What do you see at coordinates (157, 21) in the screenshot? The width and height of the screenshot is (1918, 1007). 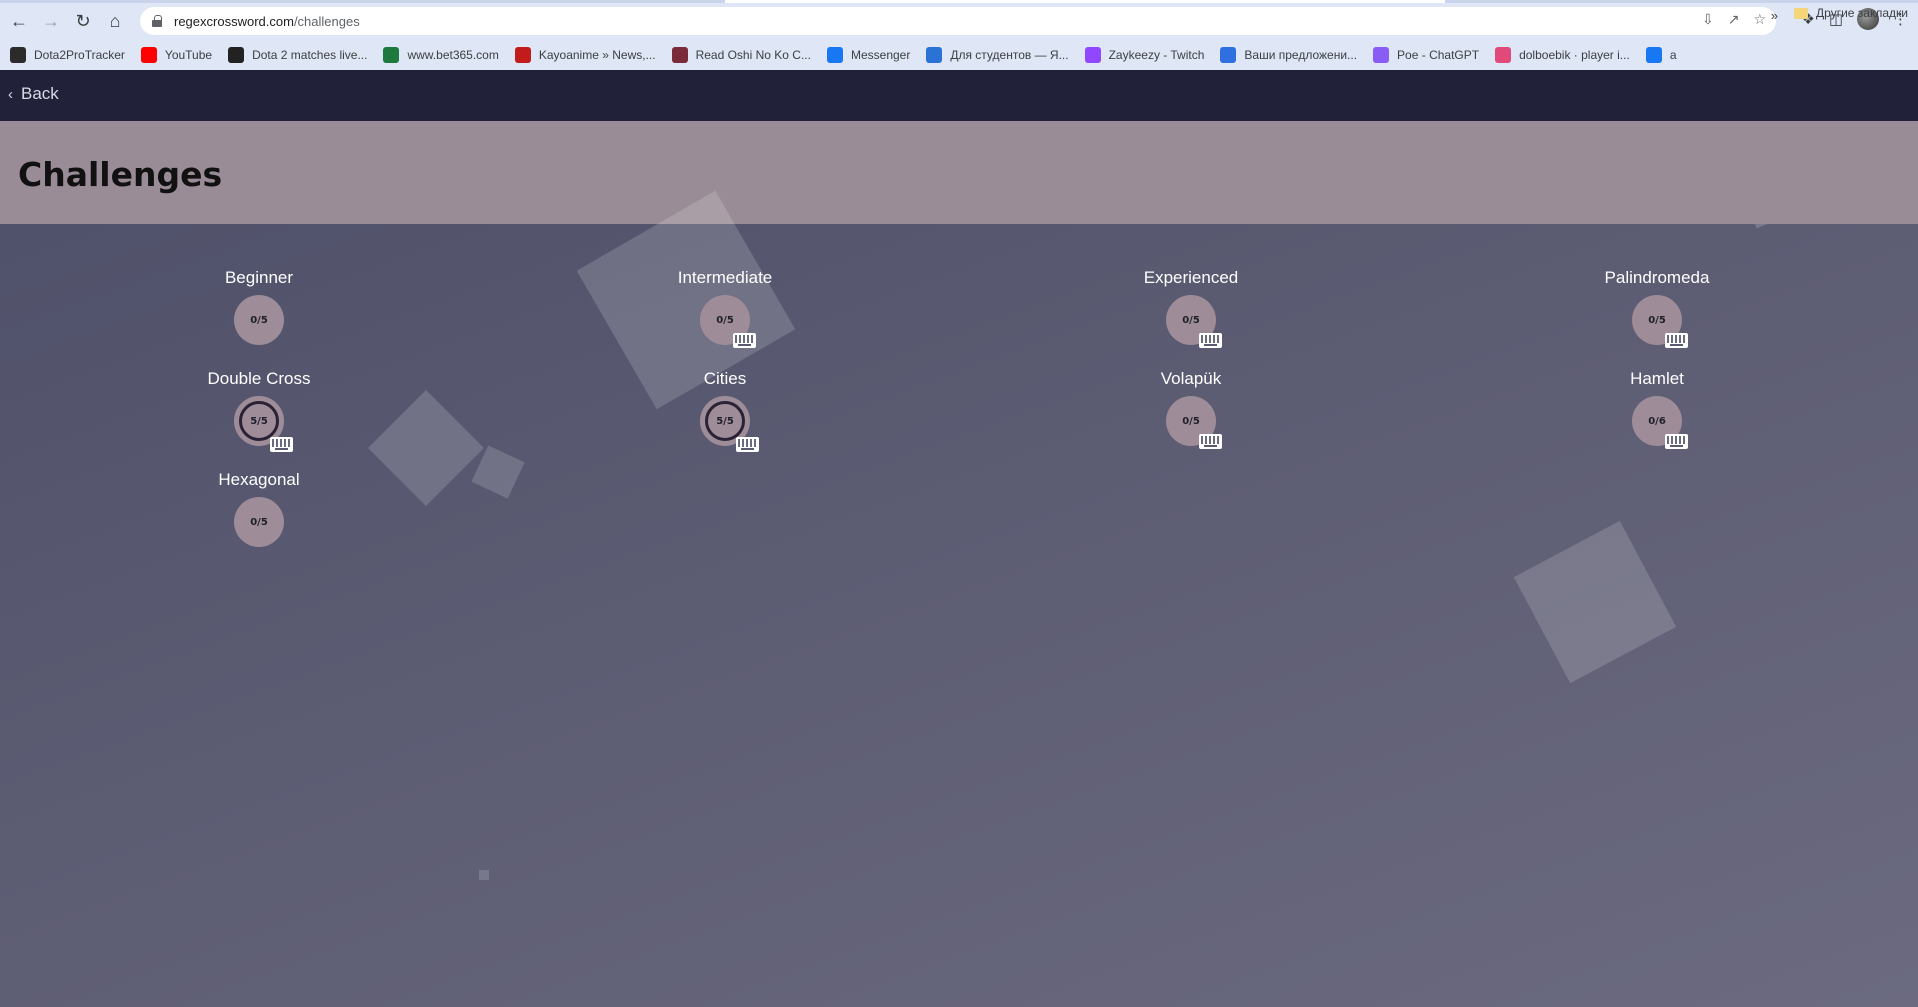 I see `lock-icon` at bounding box center [157, 21].